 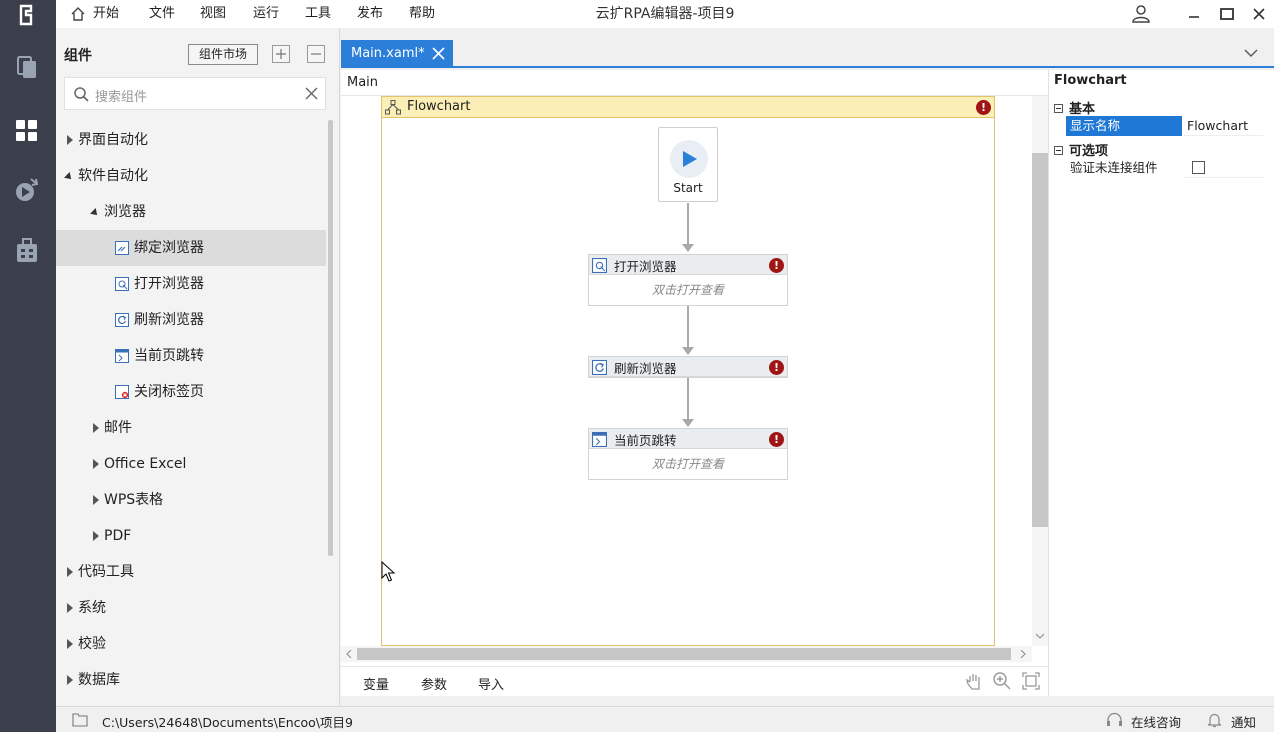 I want to click on display-name-field: Flowchart, so click(x=1223, y=126).